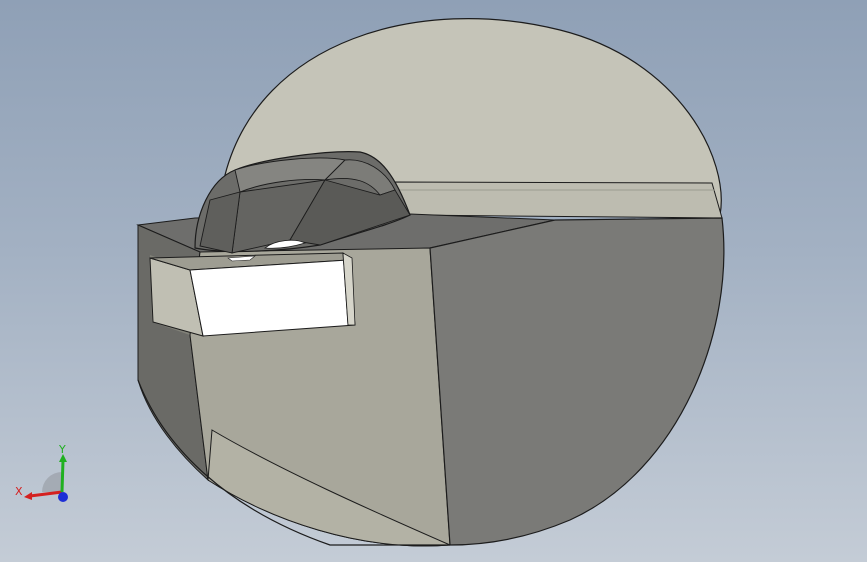 The height and width of the screenshot is (562, 867). What do you see at coordinates (558, 200) in the screenshot?
I see `cylinder-top-band` at bounding box center [558, 200].